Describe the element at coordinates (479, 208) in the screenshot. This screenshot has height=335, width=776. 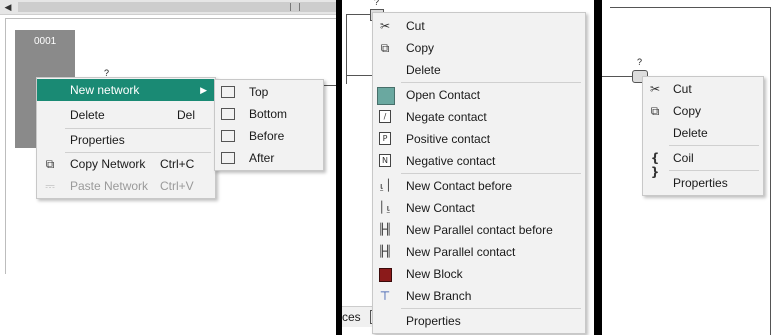
I see `menu-item-new-contact: │⍸ New Contact` at that location.